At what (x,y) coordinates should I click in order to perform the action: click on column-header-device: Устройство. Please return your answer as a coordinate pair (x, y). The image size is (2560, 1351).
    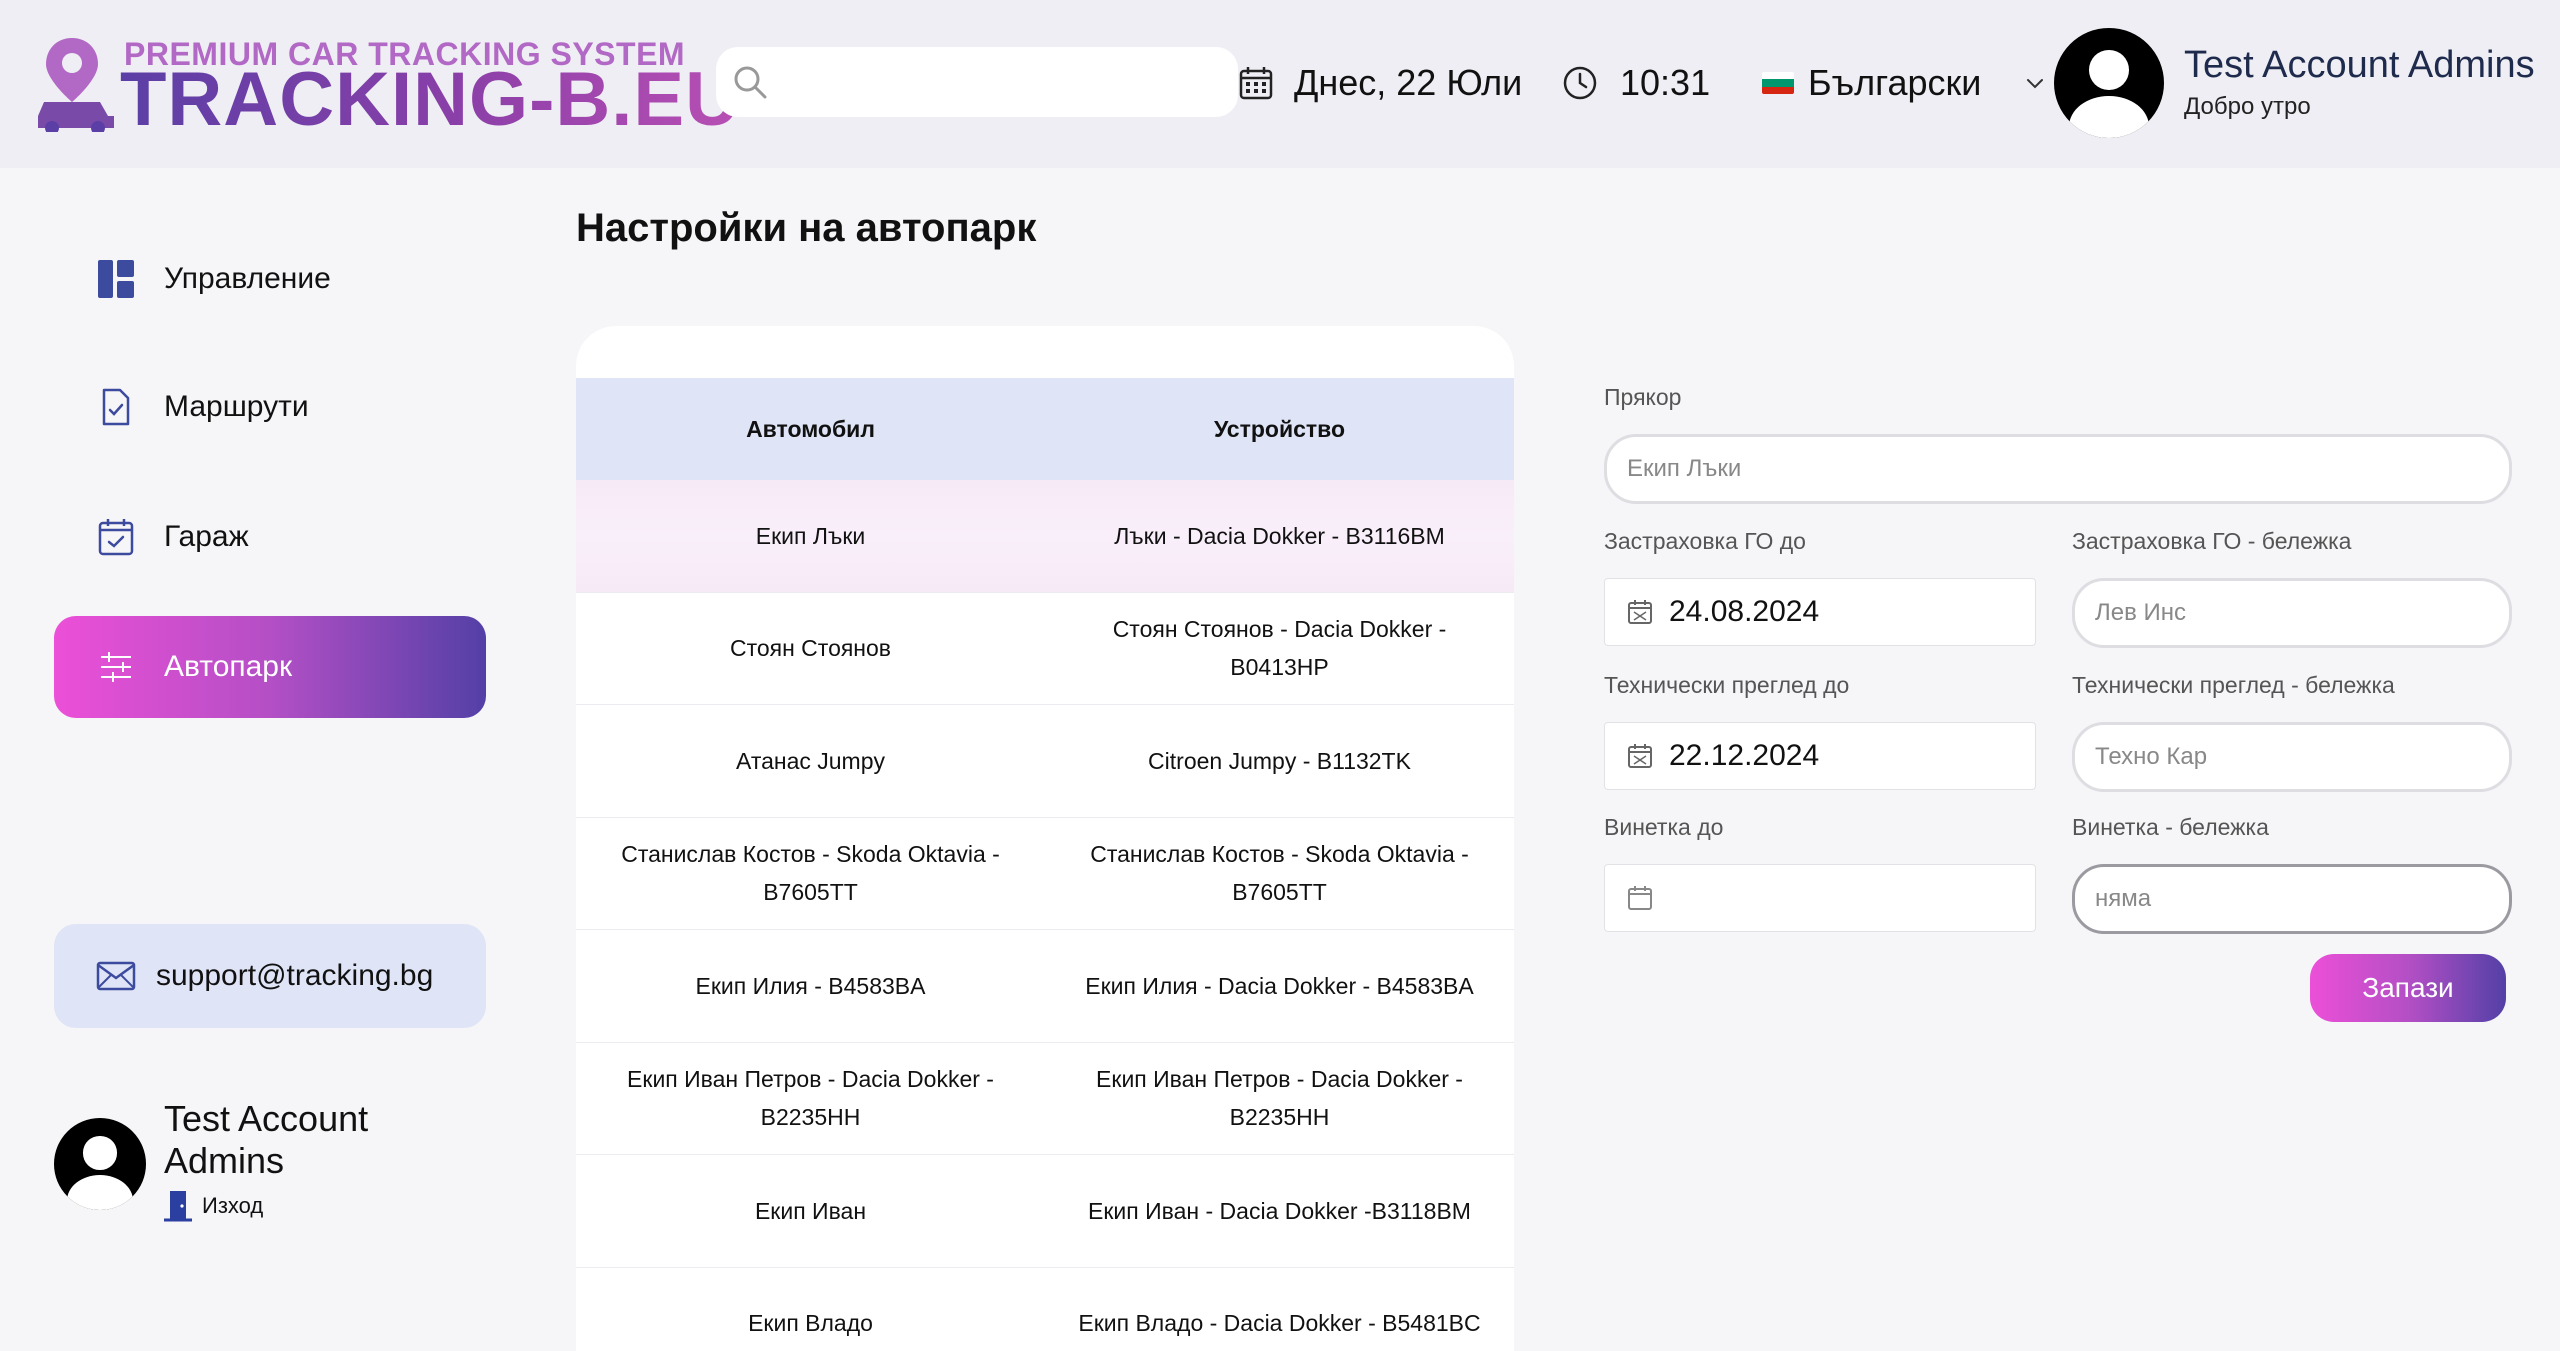
    Looking at the image, I should click on (1279, 429).